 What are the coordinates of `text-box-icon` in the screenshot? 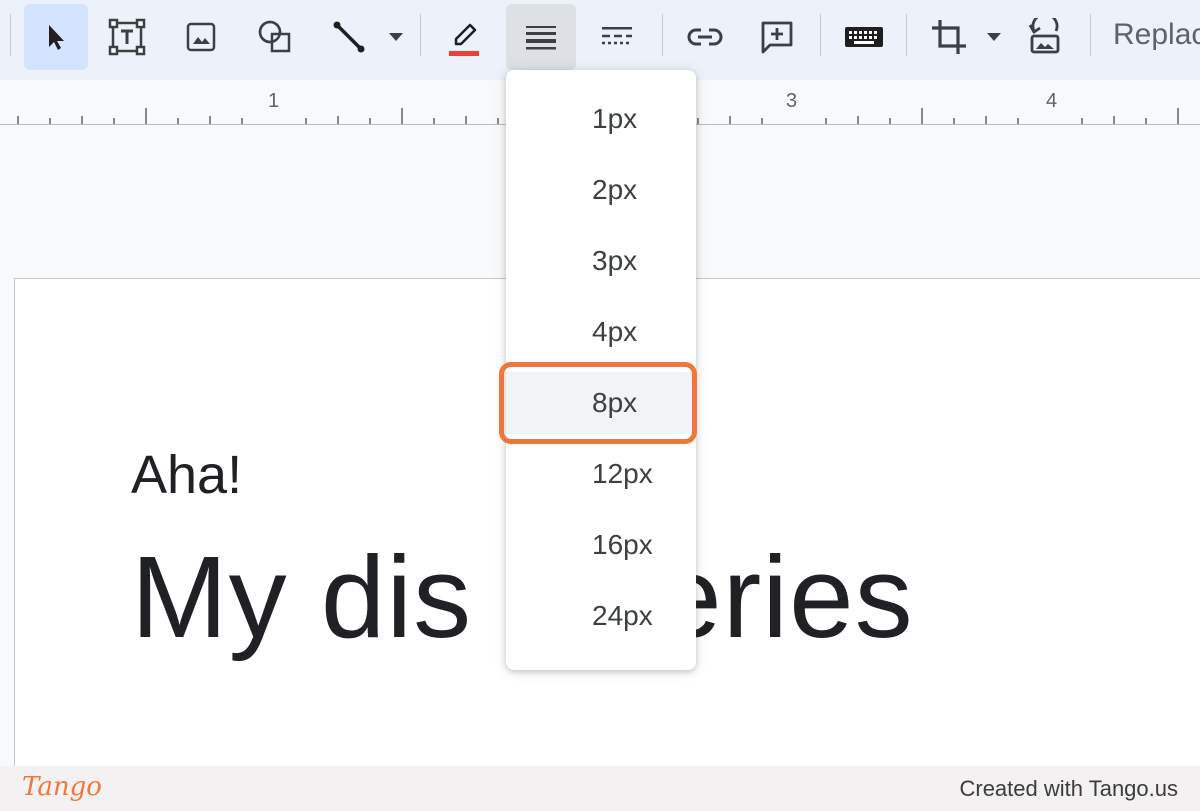 It's located at (127, 37).